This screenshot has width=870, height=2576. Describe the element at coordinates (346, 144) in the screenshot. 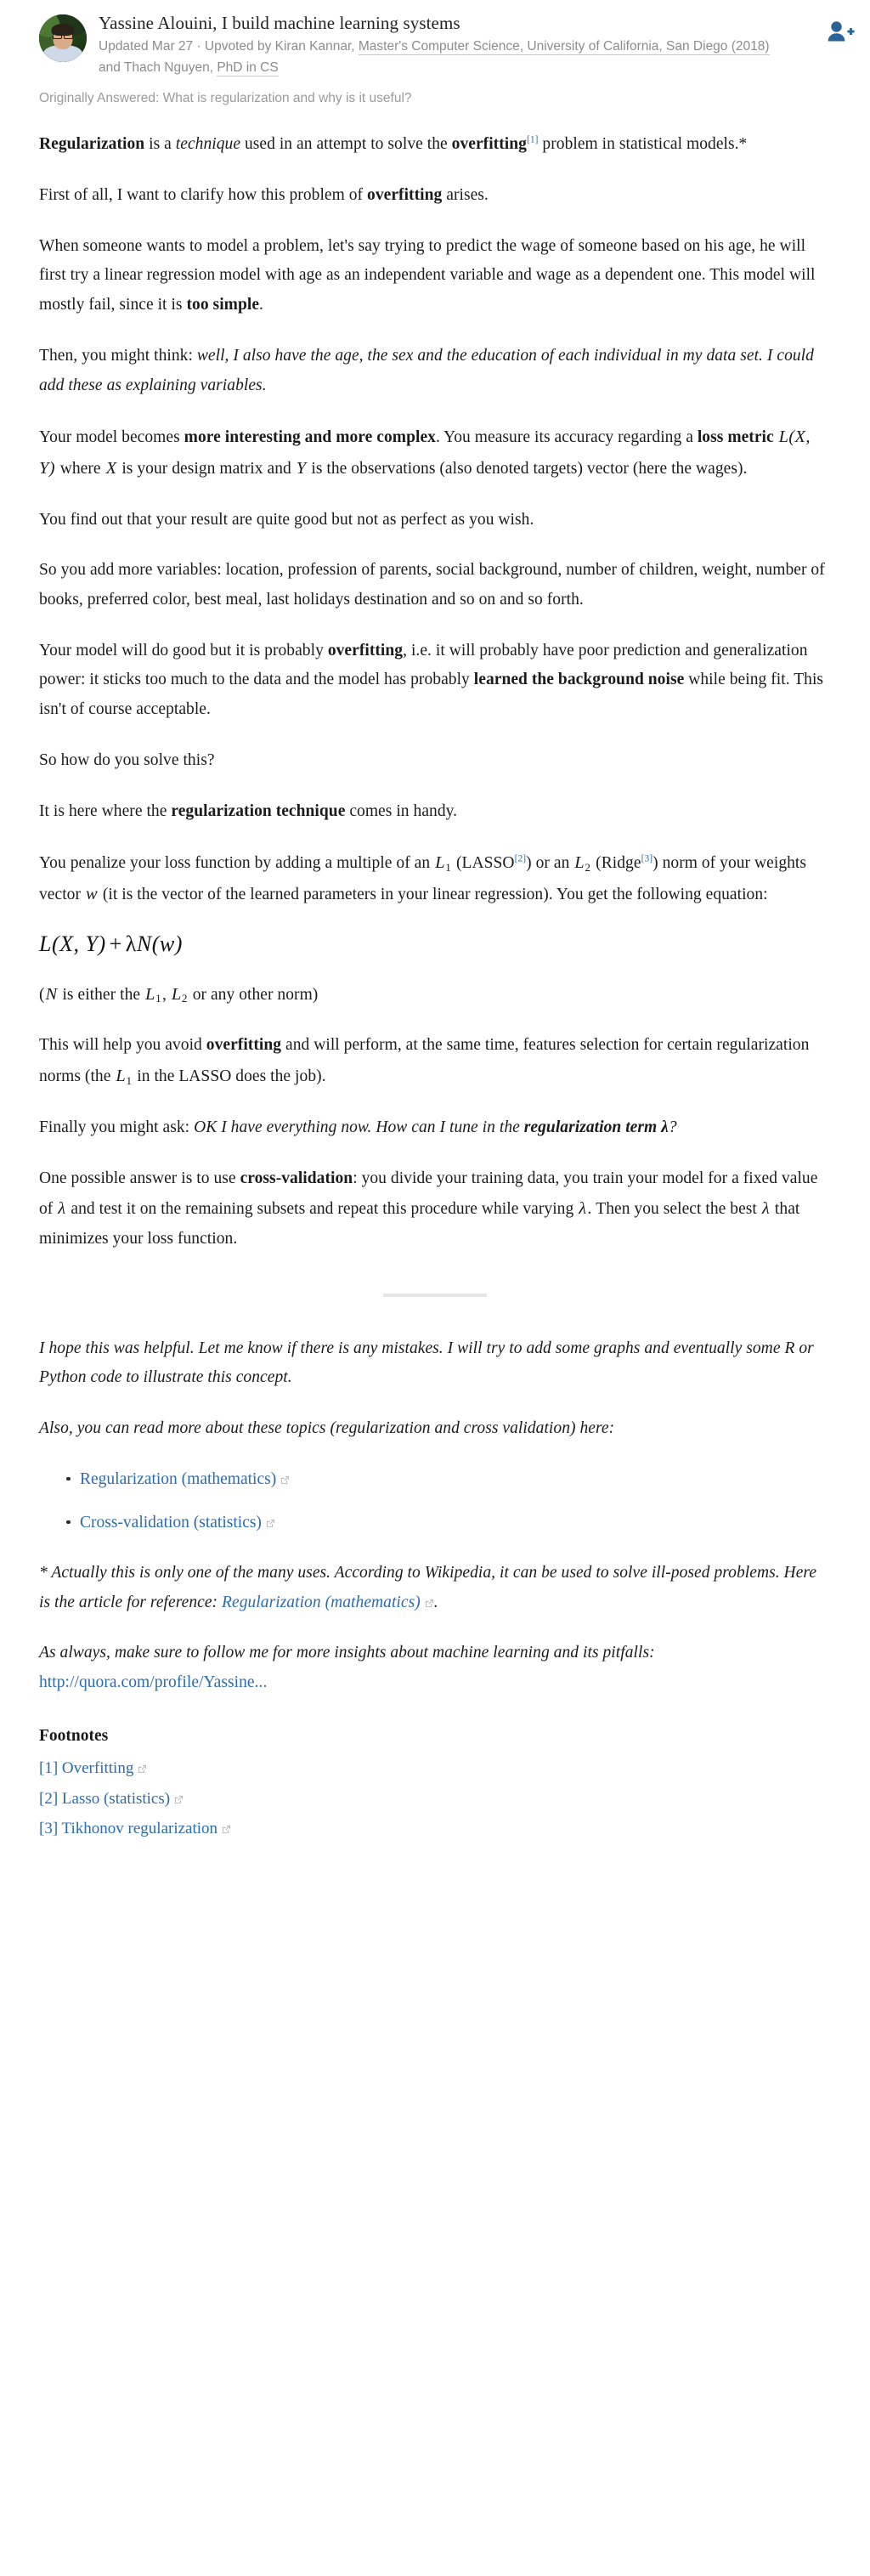

I see `p1-text-2: used in an attempt to solve the` at that location.